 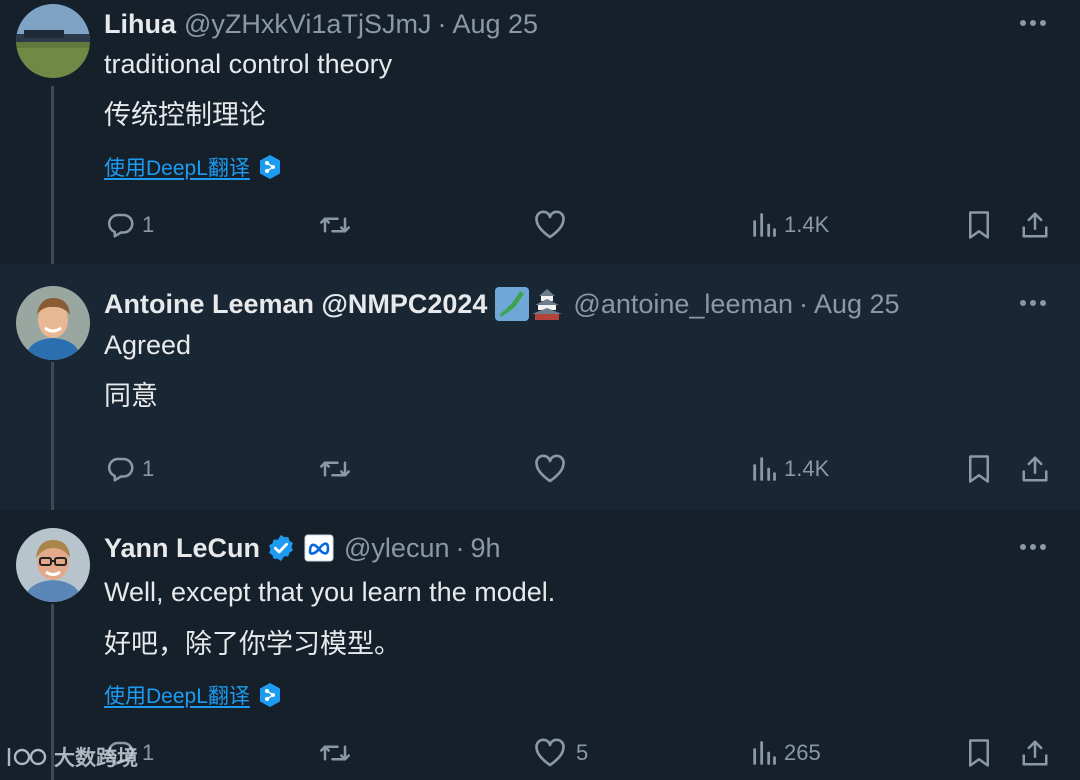 I want to click on tweet-header: Lihua @yZHxkVi1aTjSJmJ · Aug 25, so click(x=321, y=24).